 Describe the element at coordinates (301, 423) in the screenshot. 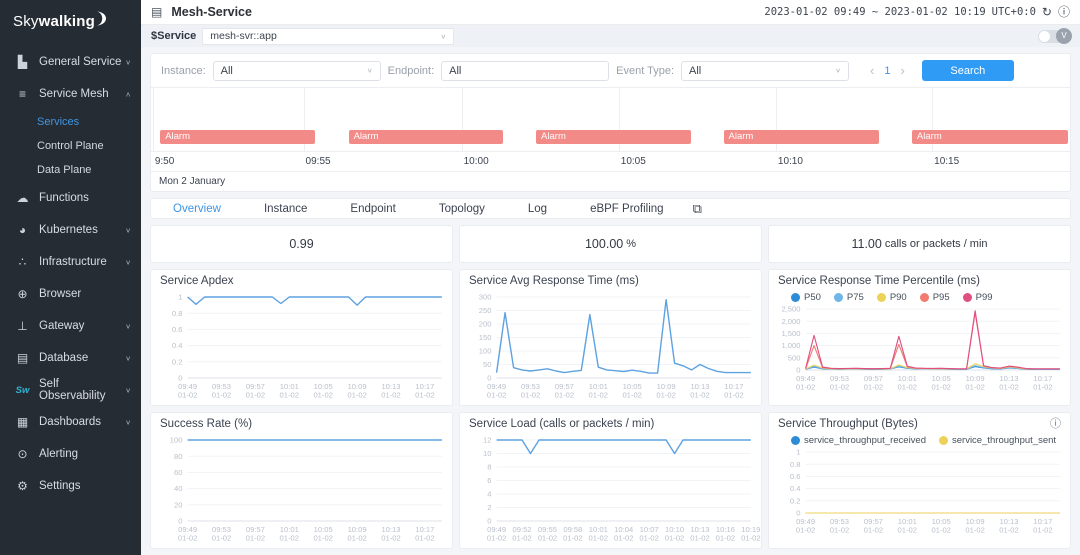

I see `chart-header: Success Rate (%)` at that location.